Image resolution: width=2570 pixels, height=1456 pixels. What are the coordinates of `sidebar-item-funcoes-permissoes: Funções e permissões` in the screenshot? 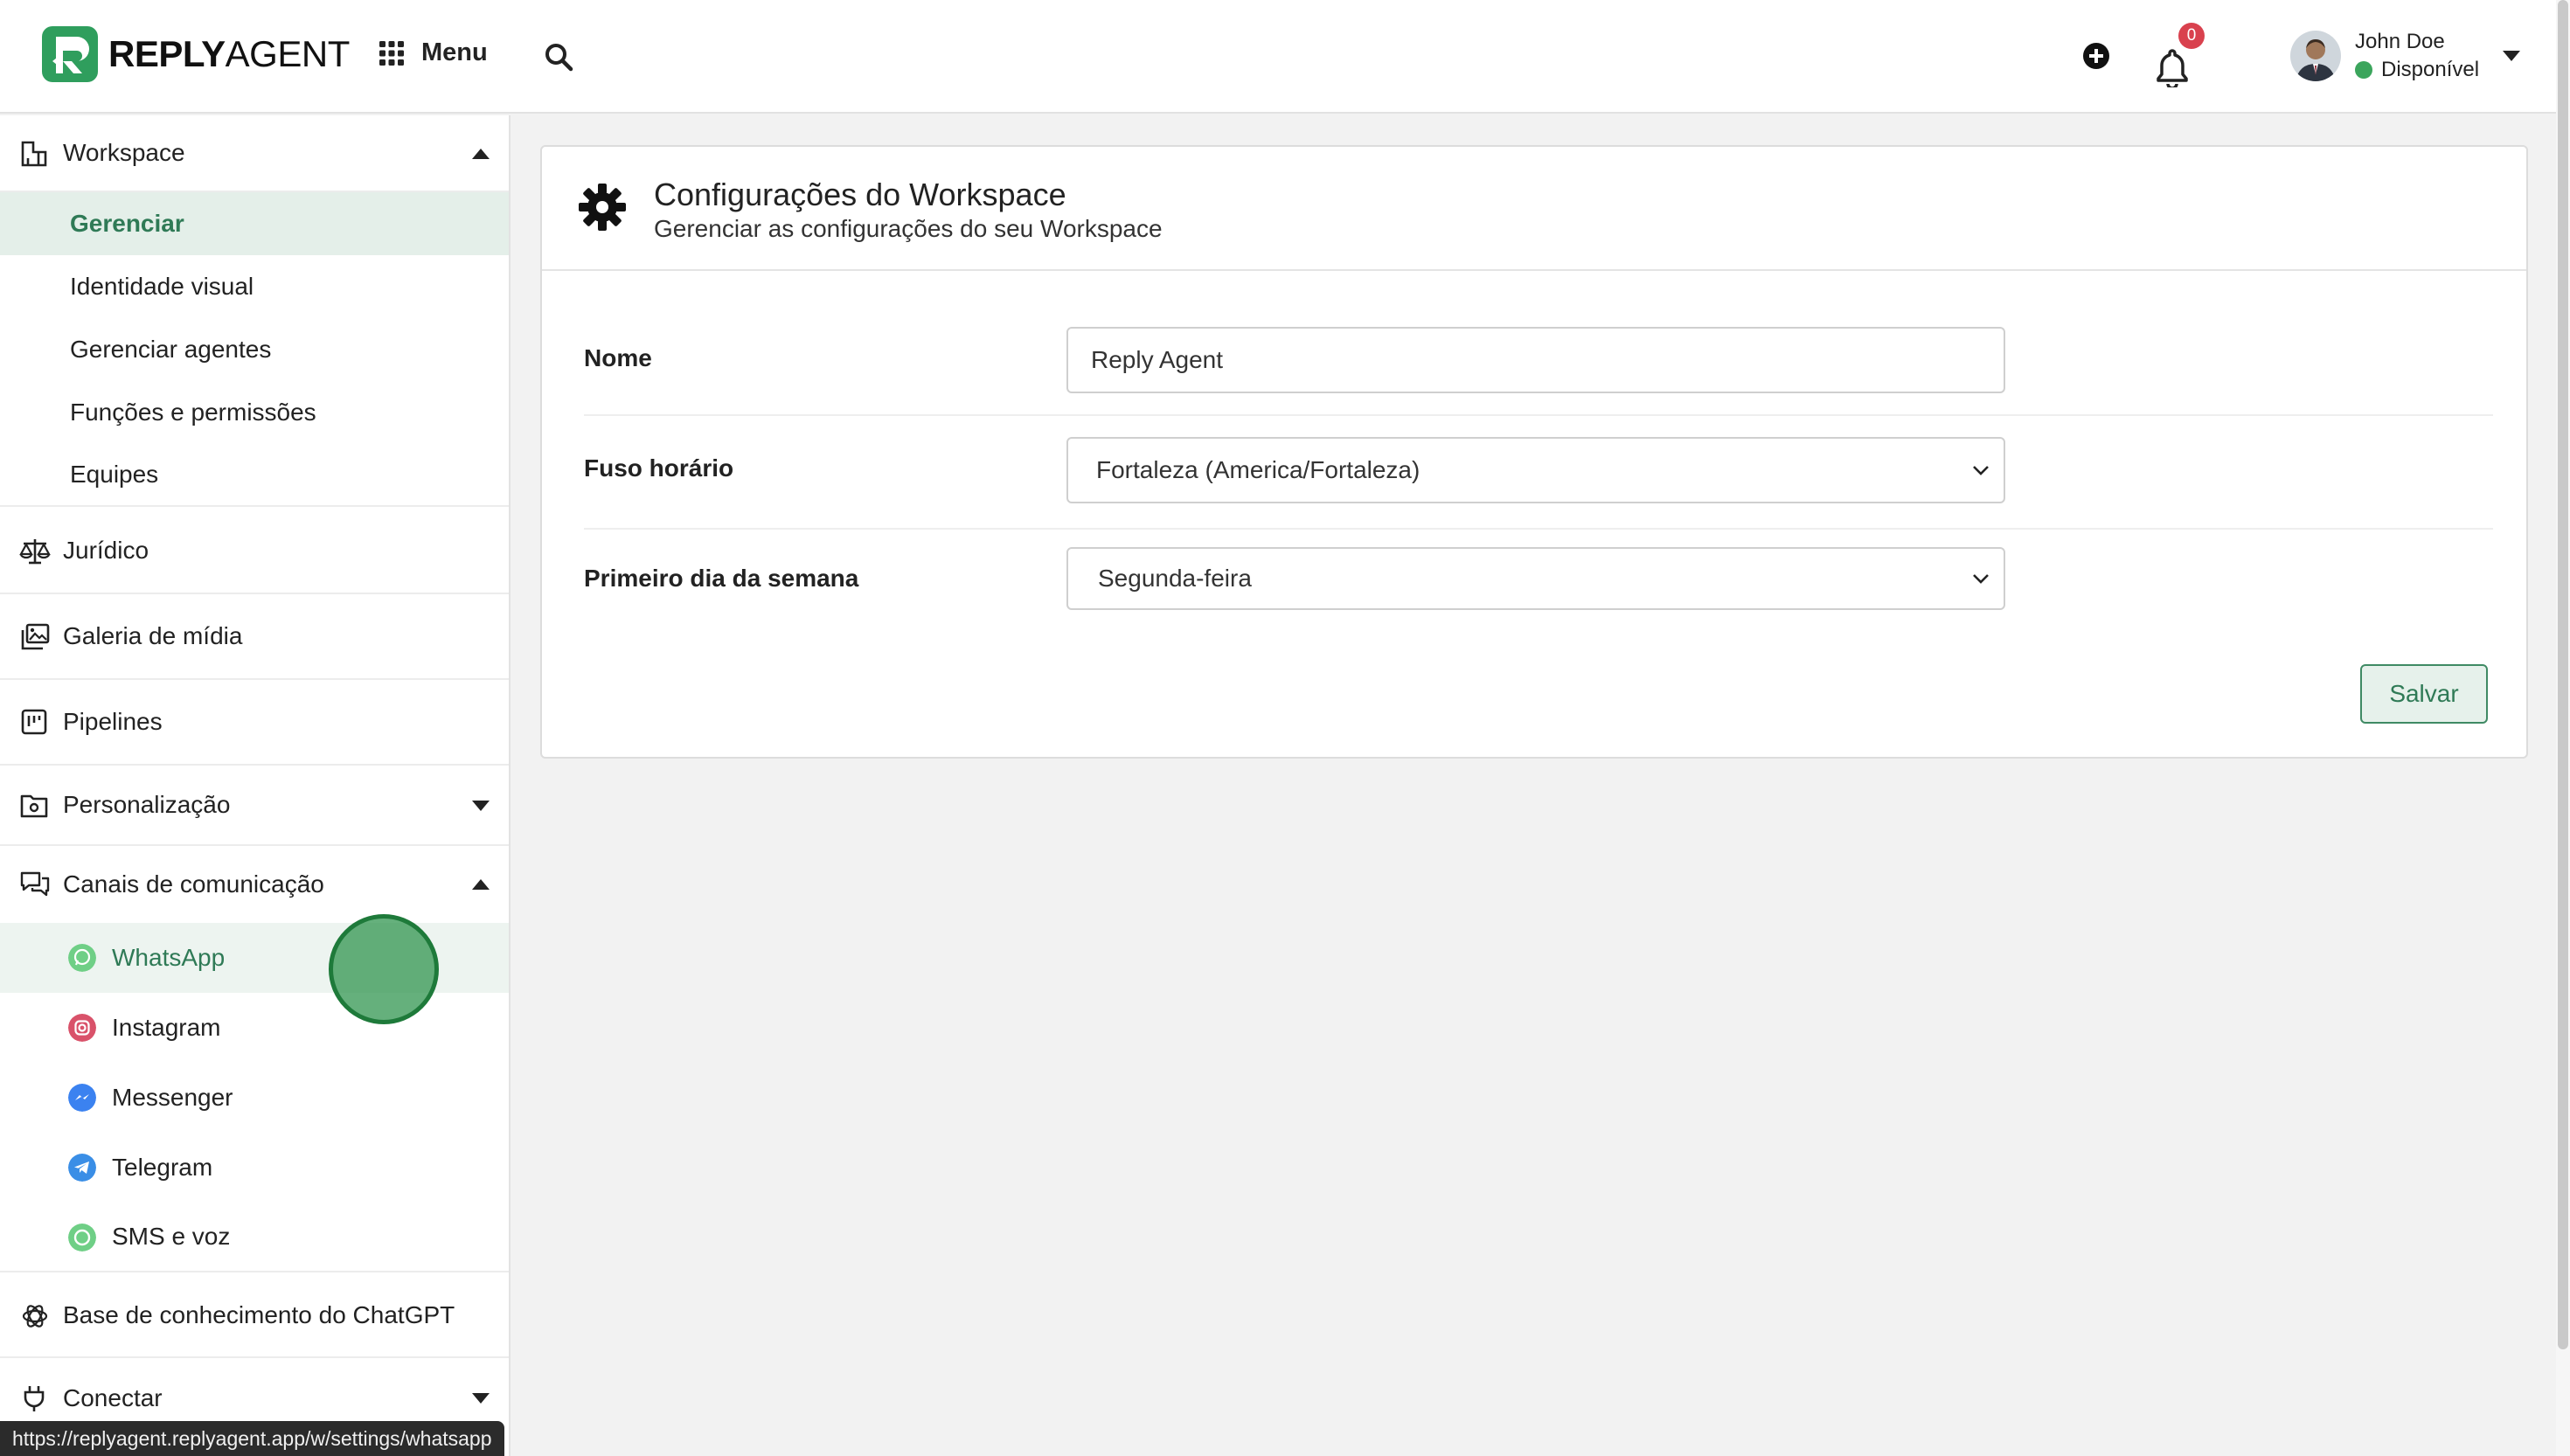 It's located at (254, 412).